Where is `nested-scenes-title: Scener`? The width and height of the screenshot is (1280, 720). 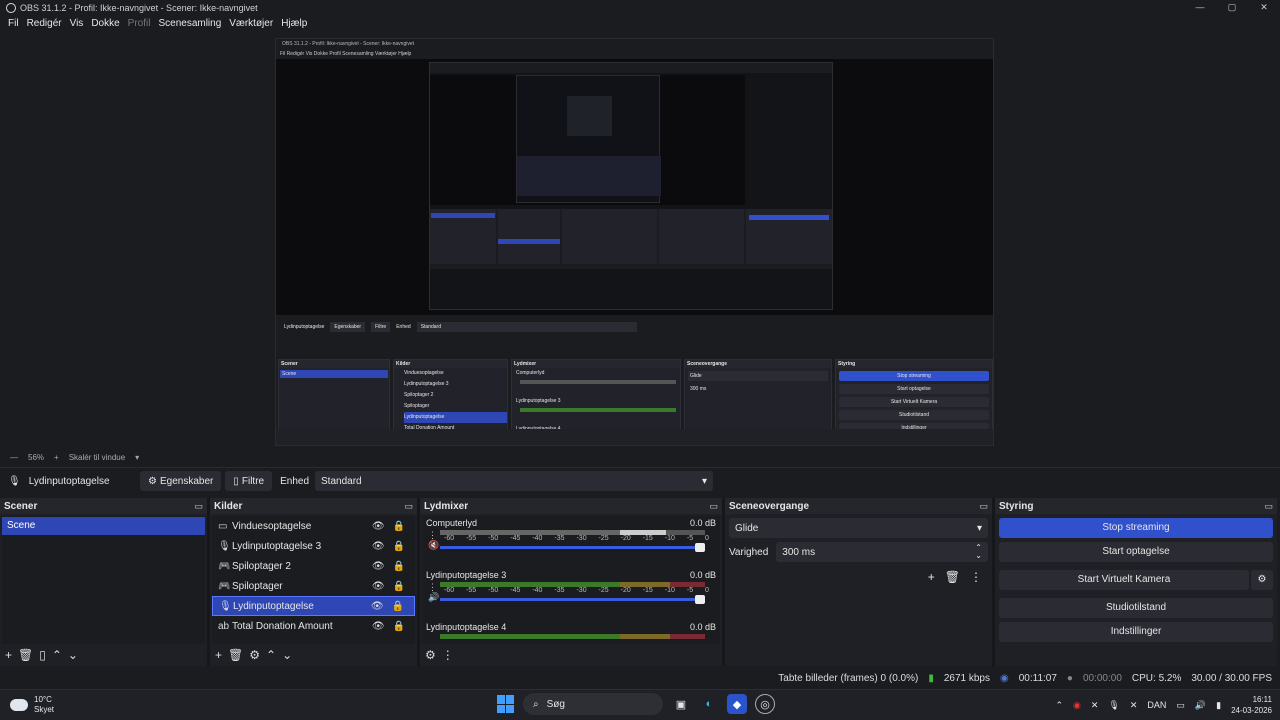
nested-scenes-title: Scener is located at coordinates (334, 364).